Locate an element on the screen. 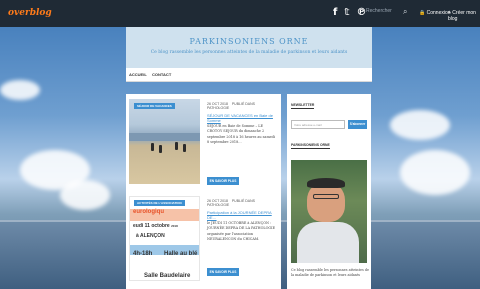 This screenshot has width=480, height=289. nav-item-accueil: ACCUEIL is located at coordinates (138, 74).